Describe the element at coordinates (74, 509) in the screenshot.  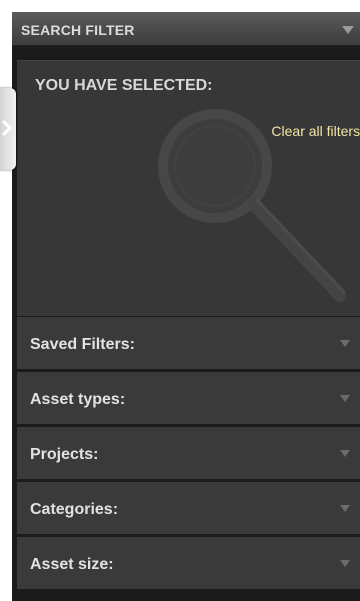
I see `accordion-label: Categories:` at that location.